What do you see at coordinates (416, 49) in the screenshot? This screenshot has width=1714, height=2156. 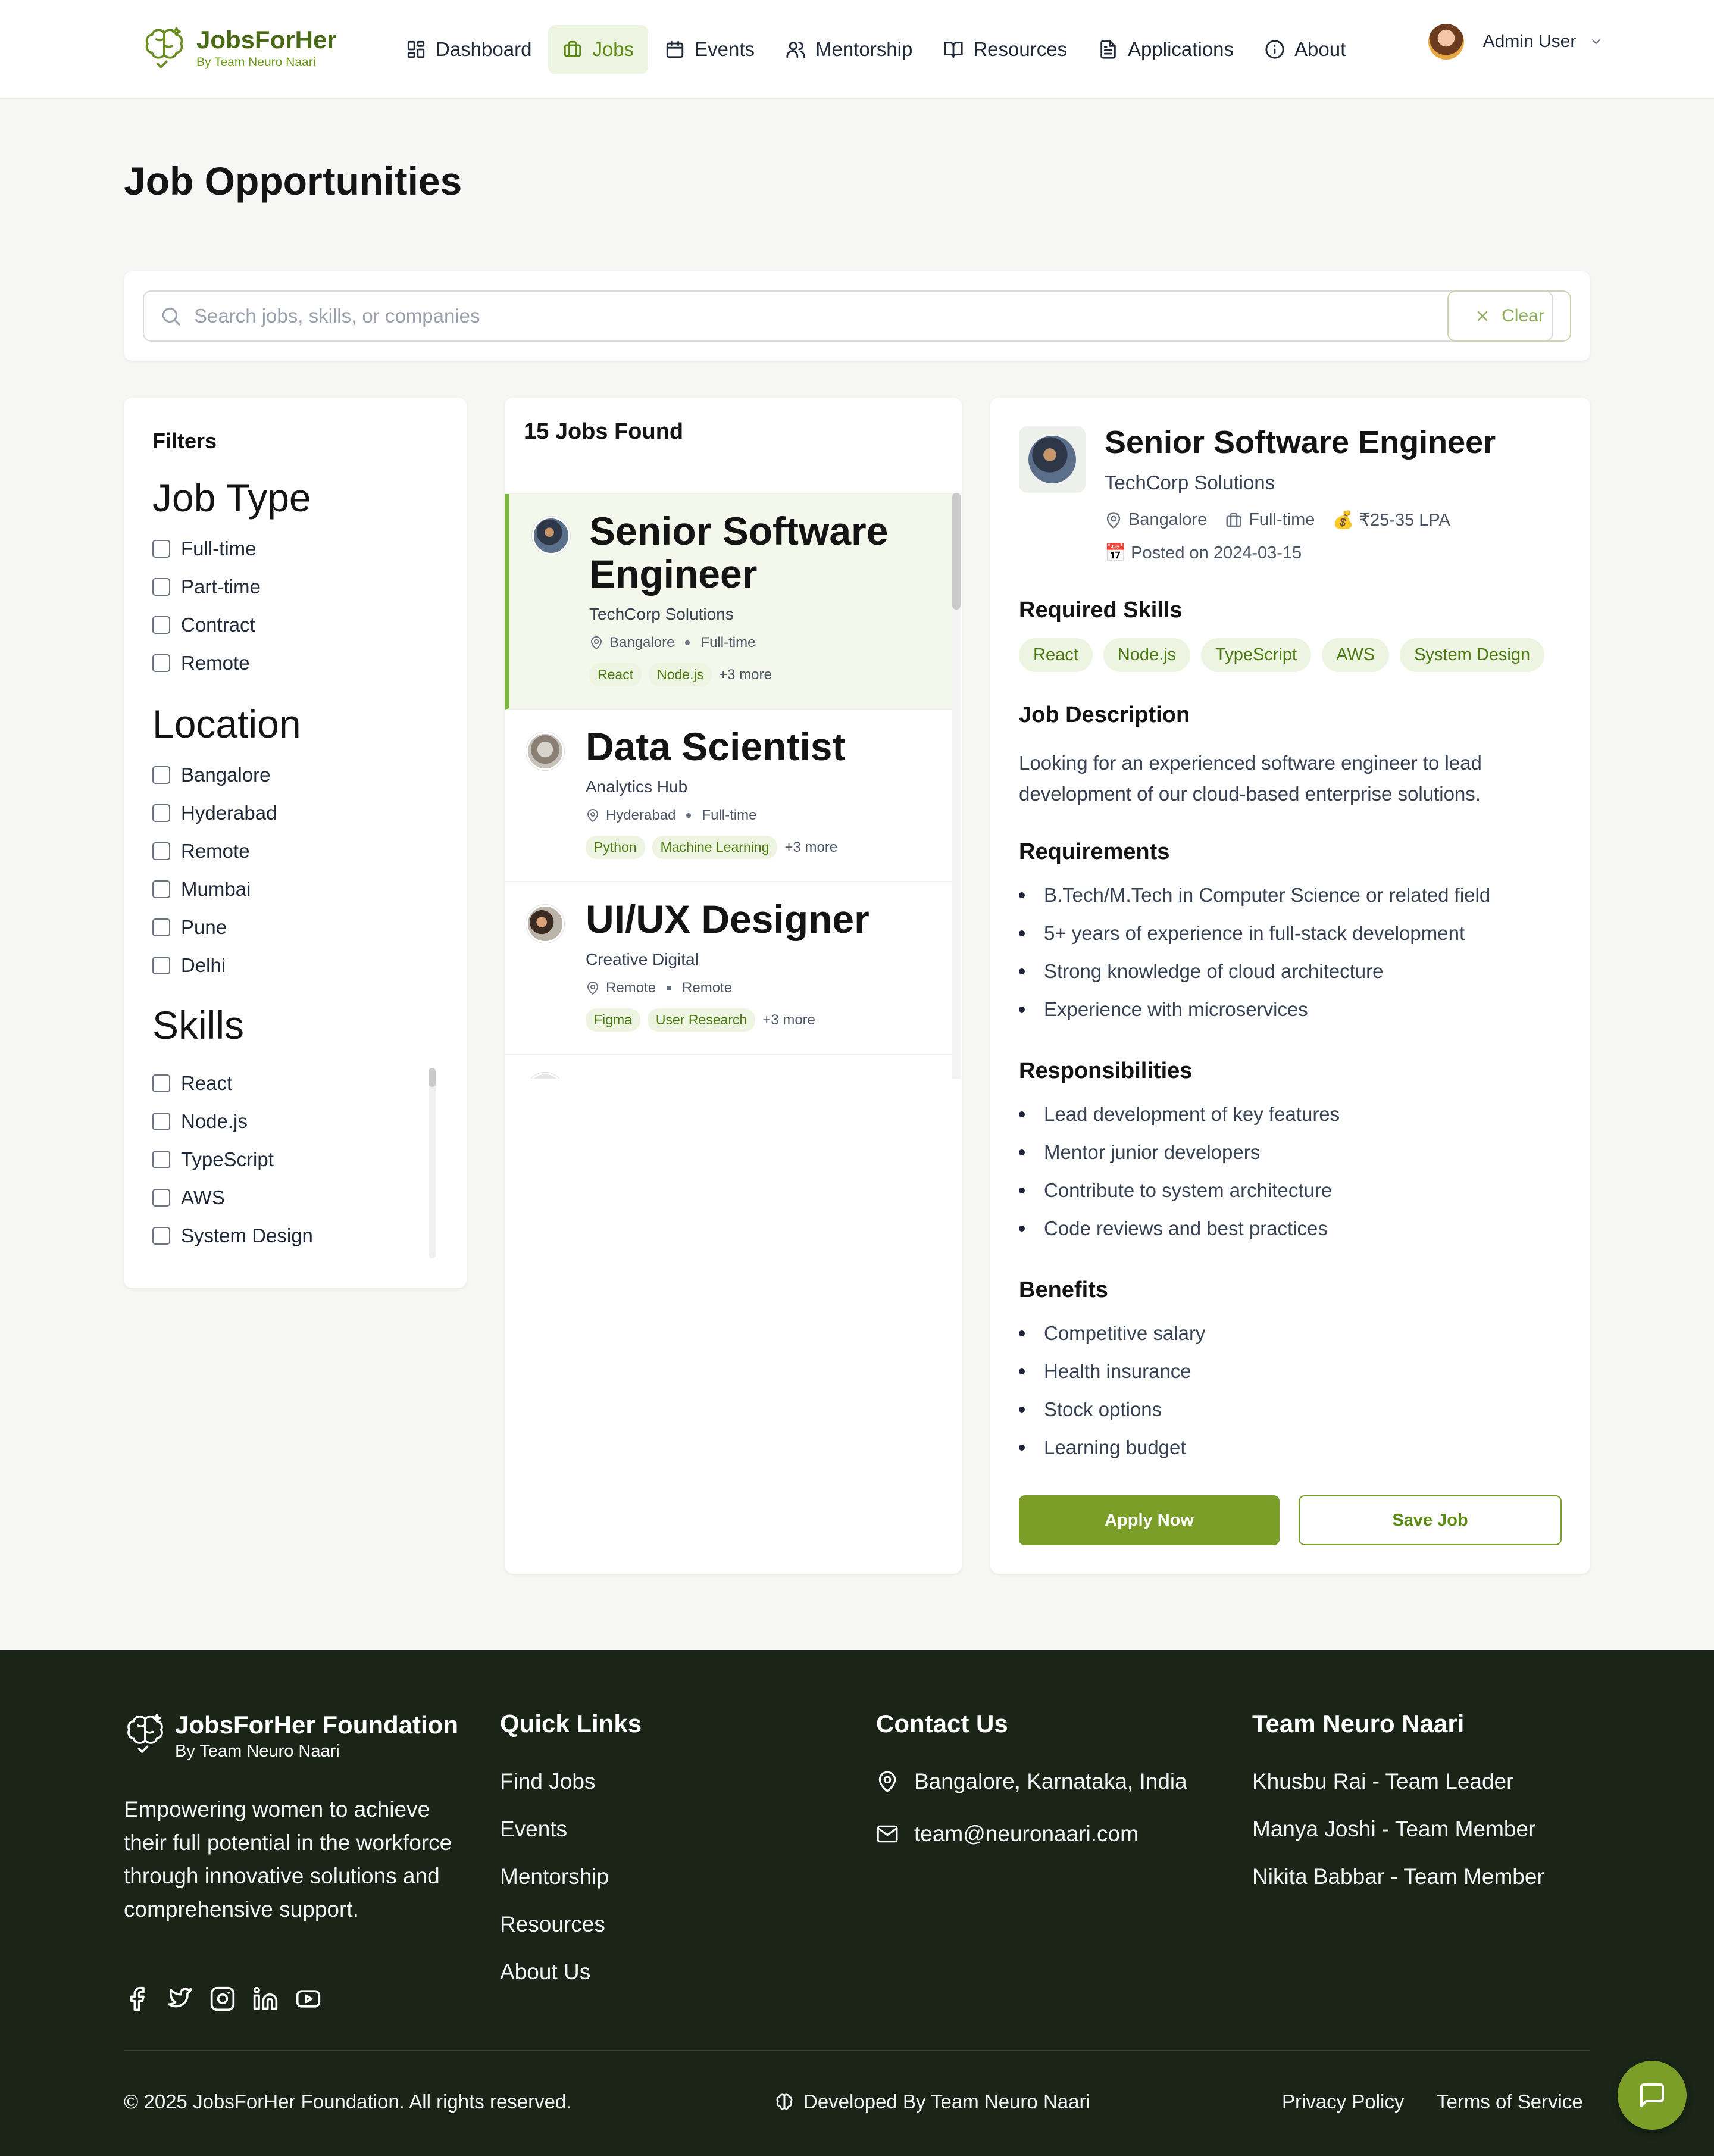 I see `dashboard-icon` at bounding box center [416, 49].